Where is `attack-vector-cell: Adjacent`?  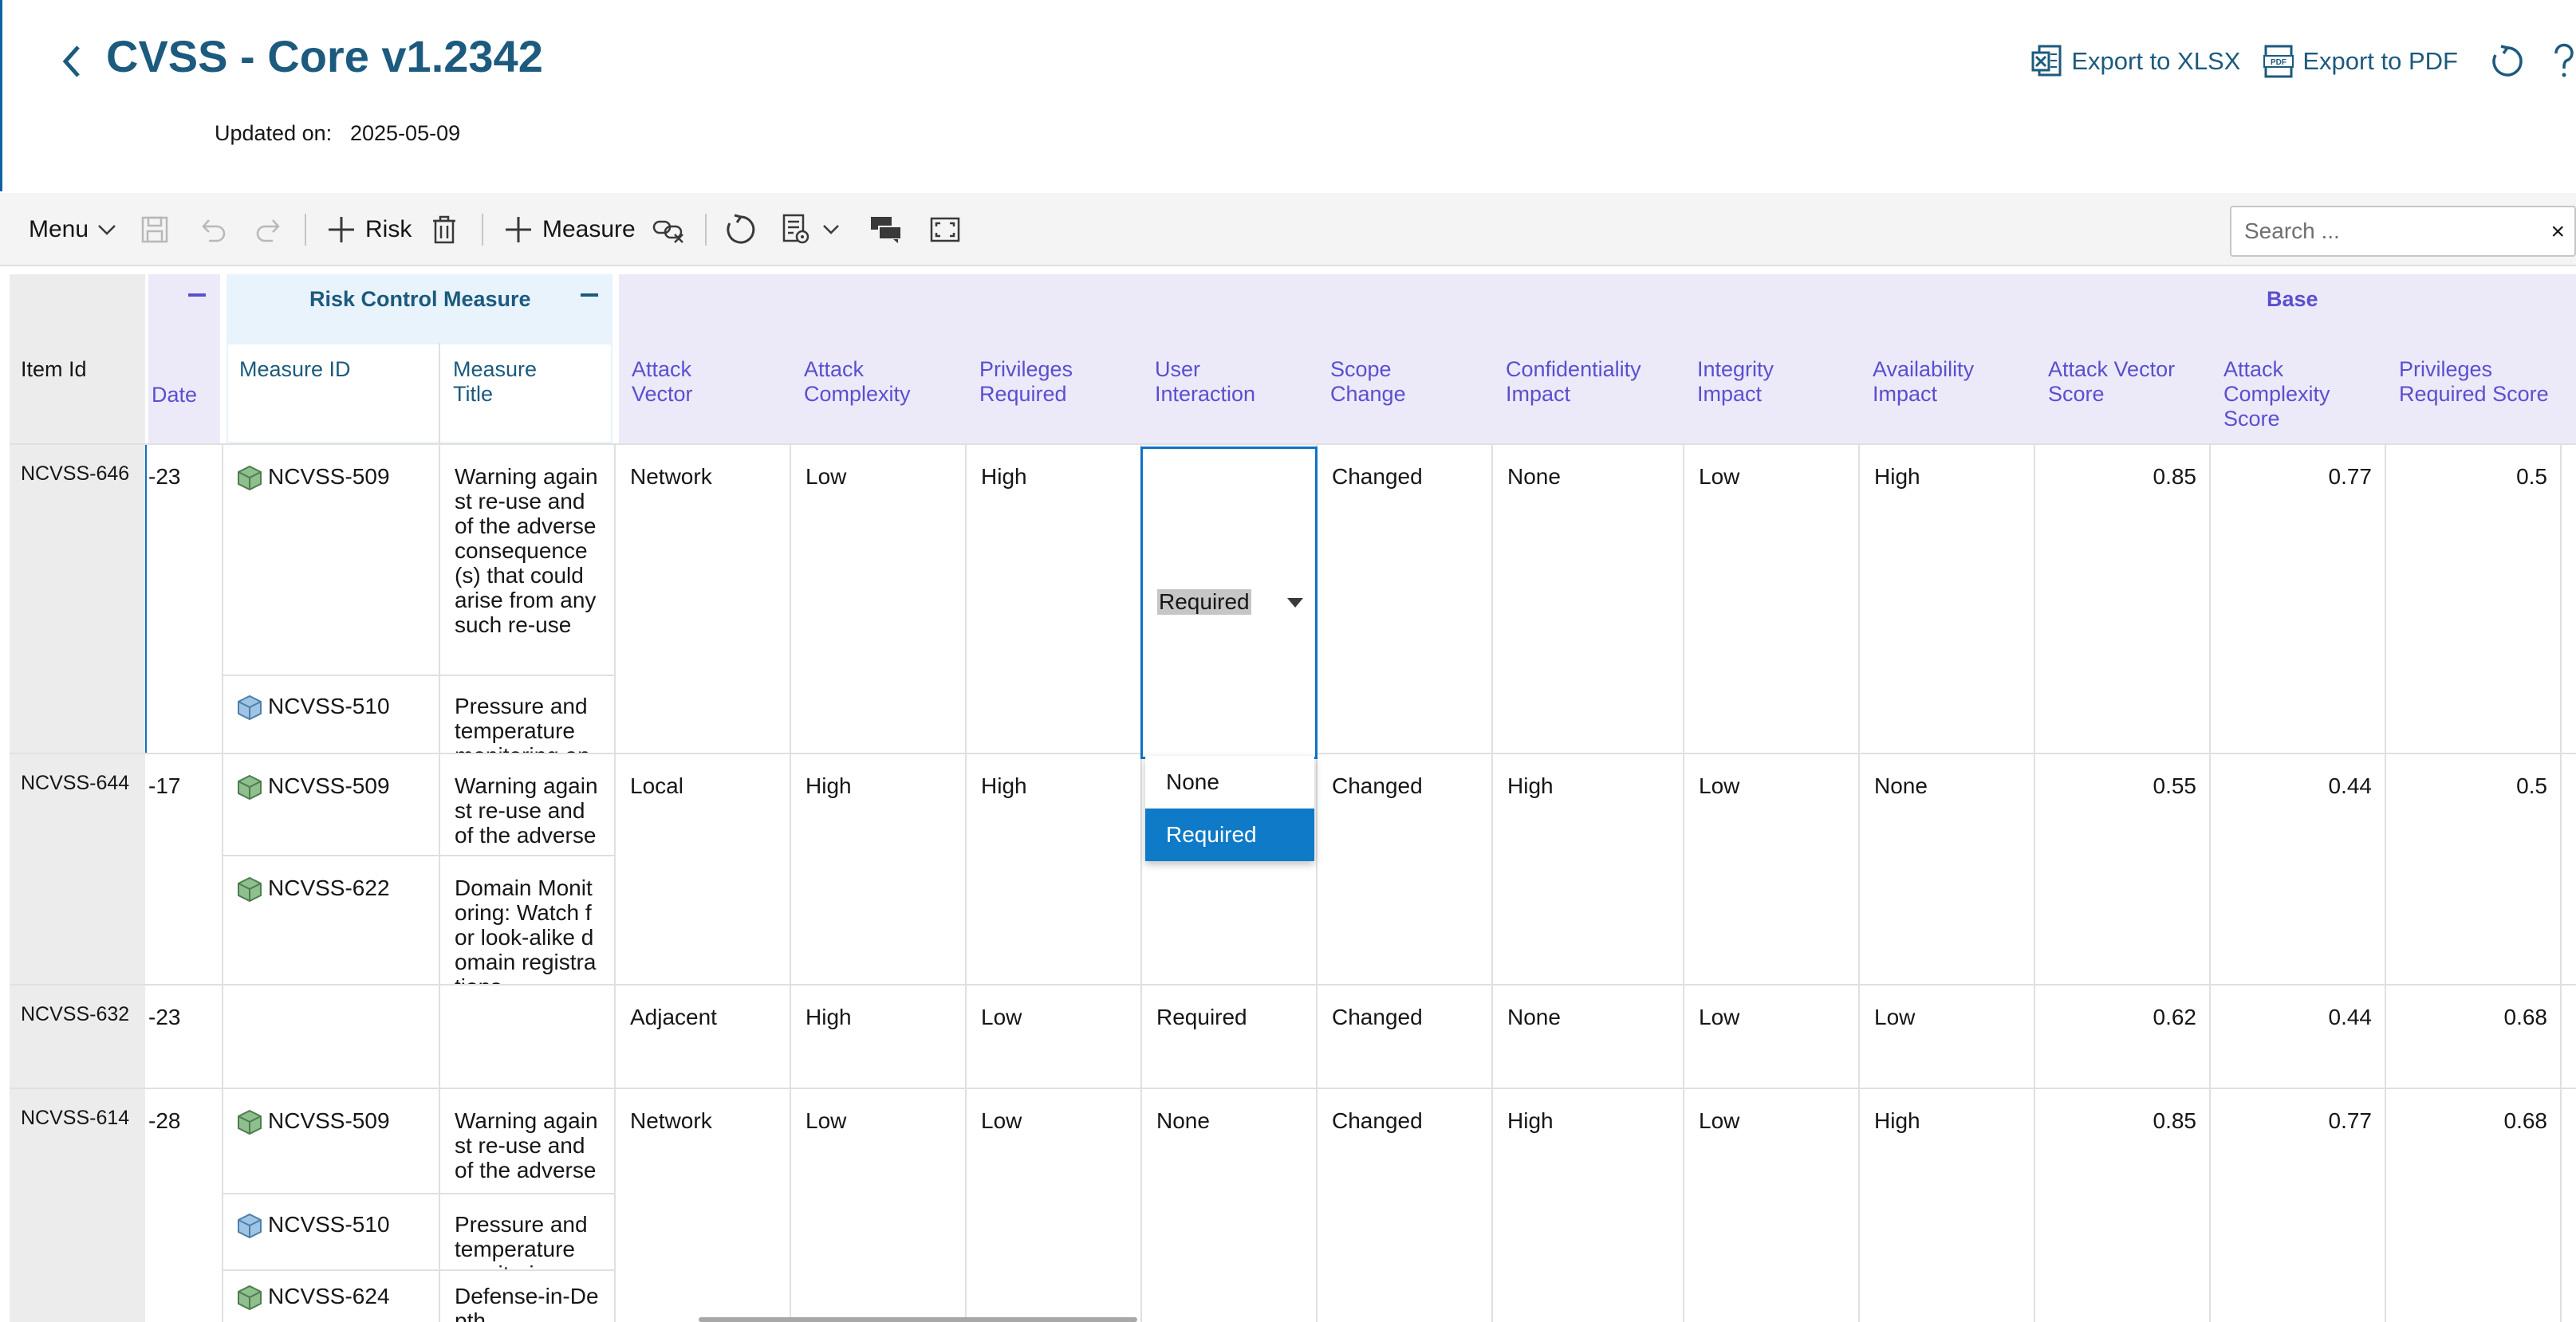 attack-vector-cell: Adjacent is located at coordinates (703, 1008).